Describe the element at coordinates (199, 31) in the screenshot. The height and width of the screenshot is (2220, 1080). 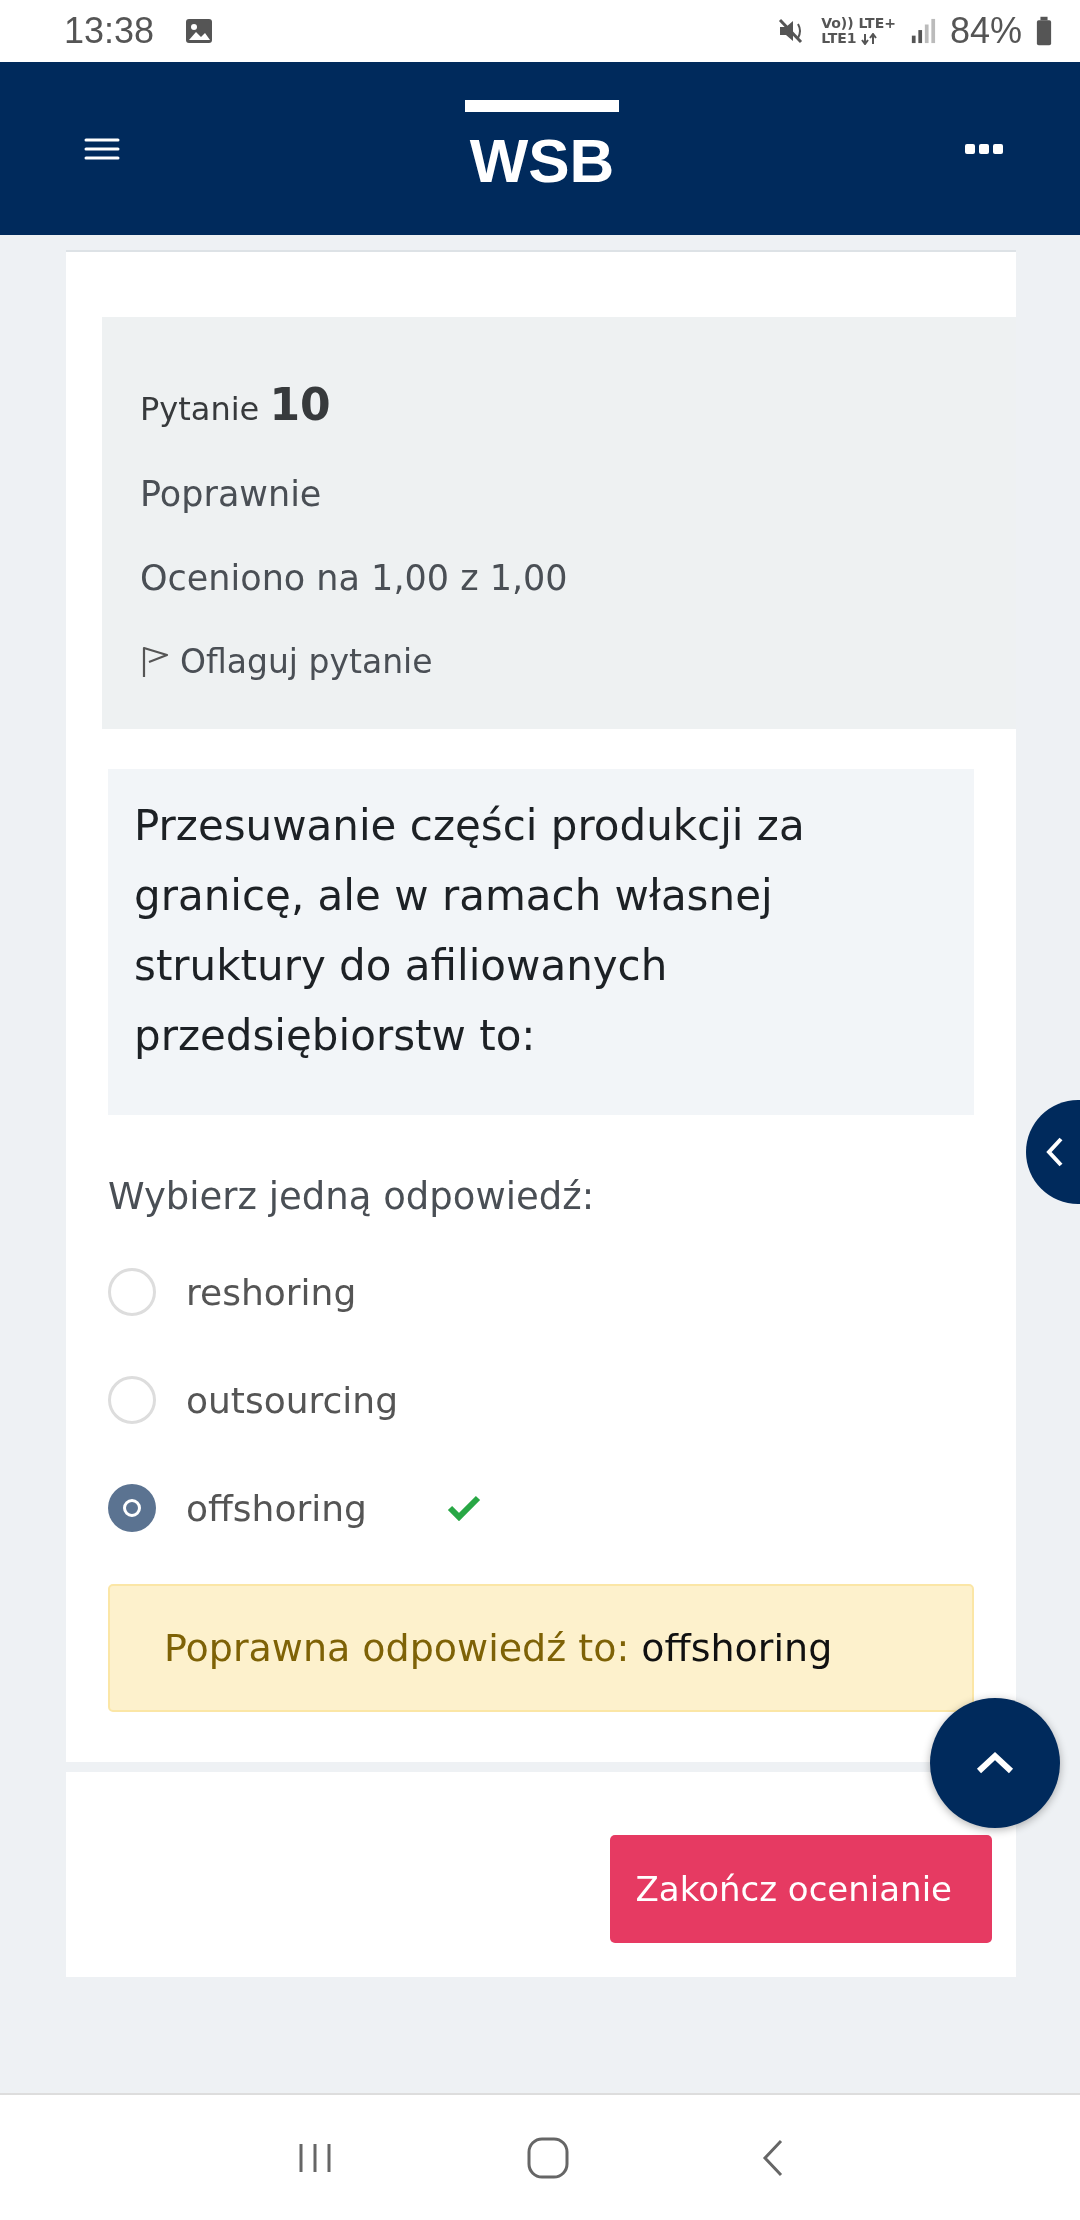
I see `image-icon` at that location.